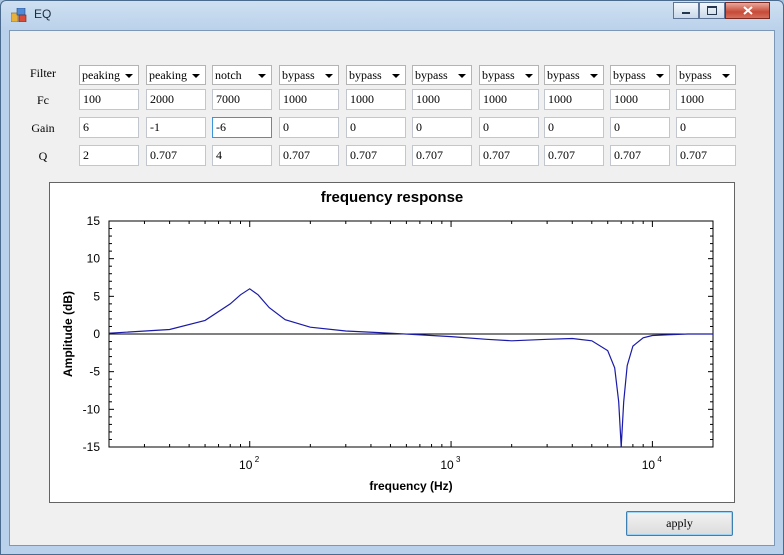  I want to click on filter-type-select-8: bypass, so click(574, 75).